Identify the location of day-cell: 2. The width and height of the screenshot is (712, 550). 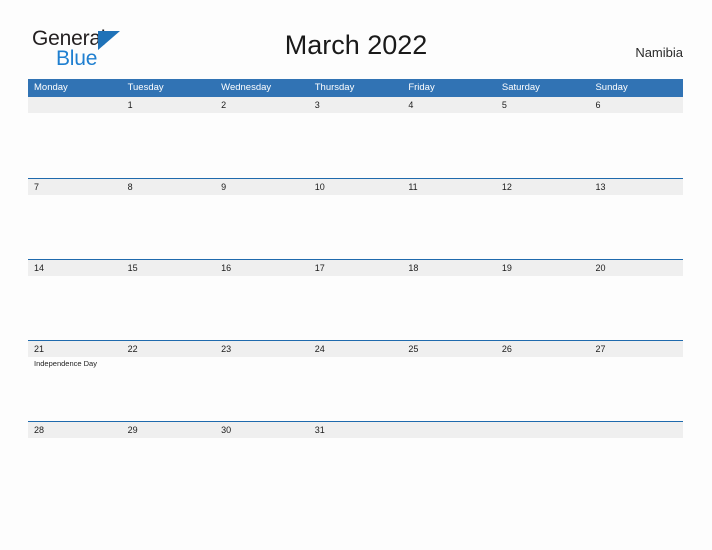
(262, 137).